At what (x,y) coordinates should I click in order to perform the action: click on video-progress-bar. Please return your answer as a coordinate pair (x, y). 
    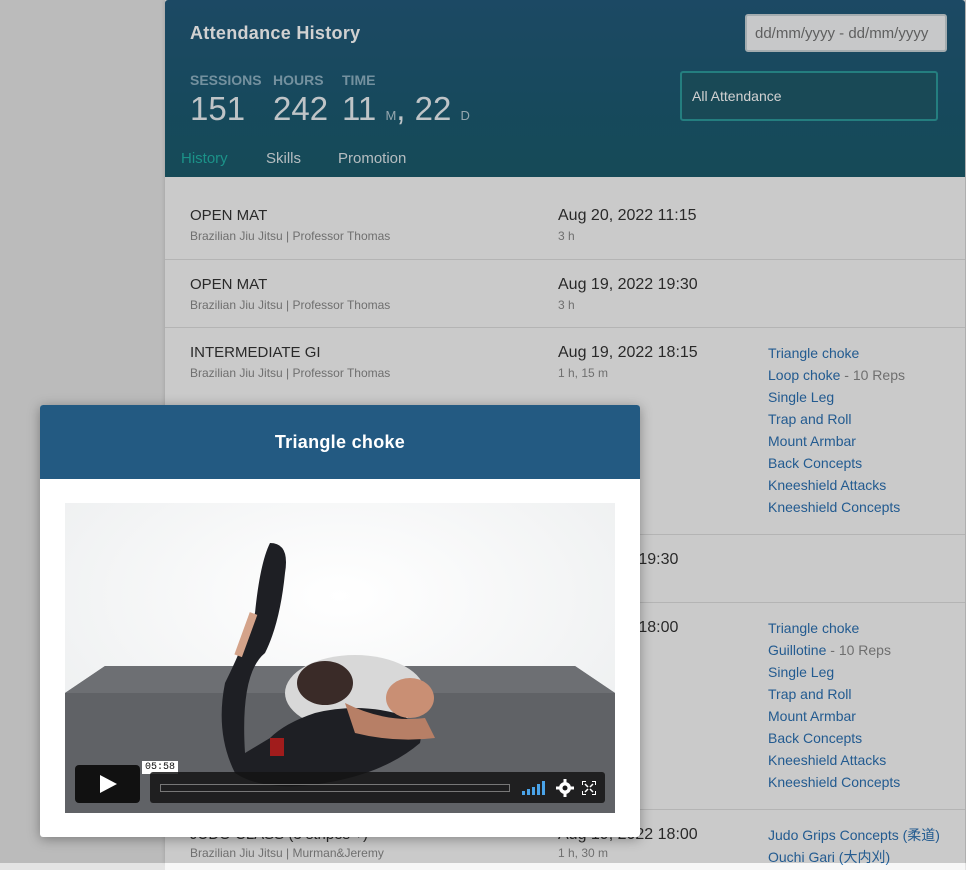
    Looking at the image, I should click on (335, 788).